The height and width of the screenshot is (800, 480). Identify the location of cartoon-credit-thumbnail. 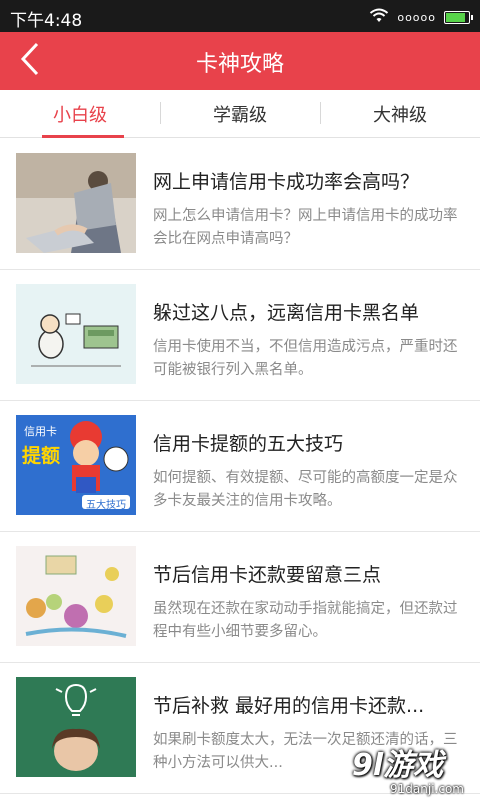
(76, 334).